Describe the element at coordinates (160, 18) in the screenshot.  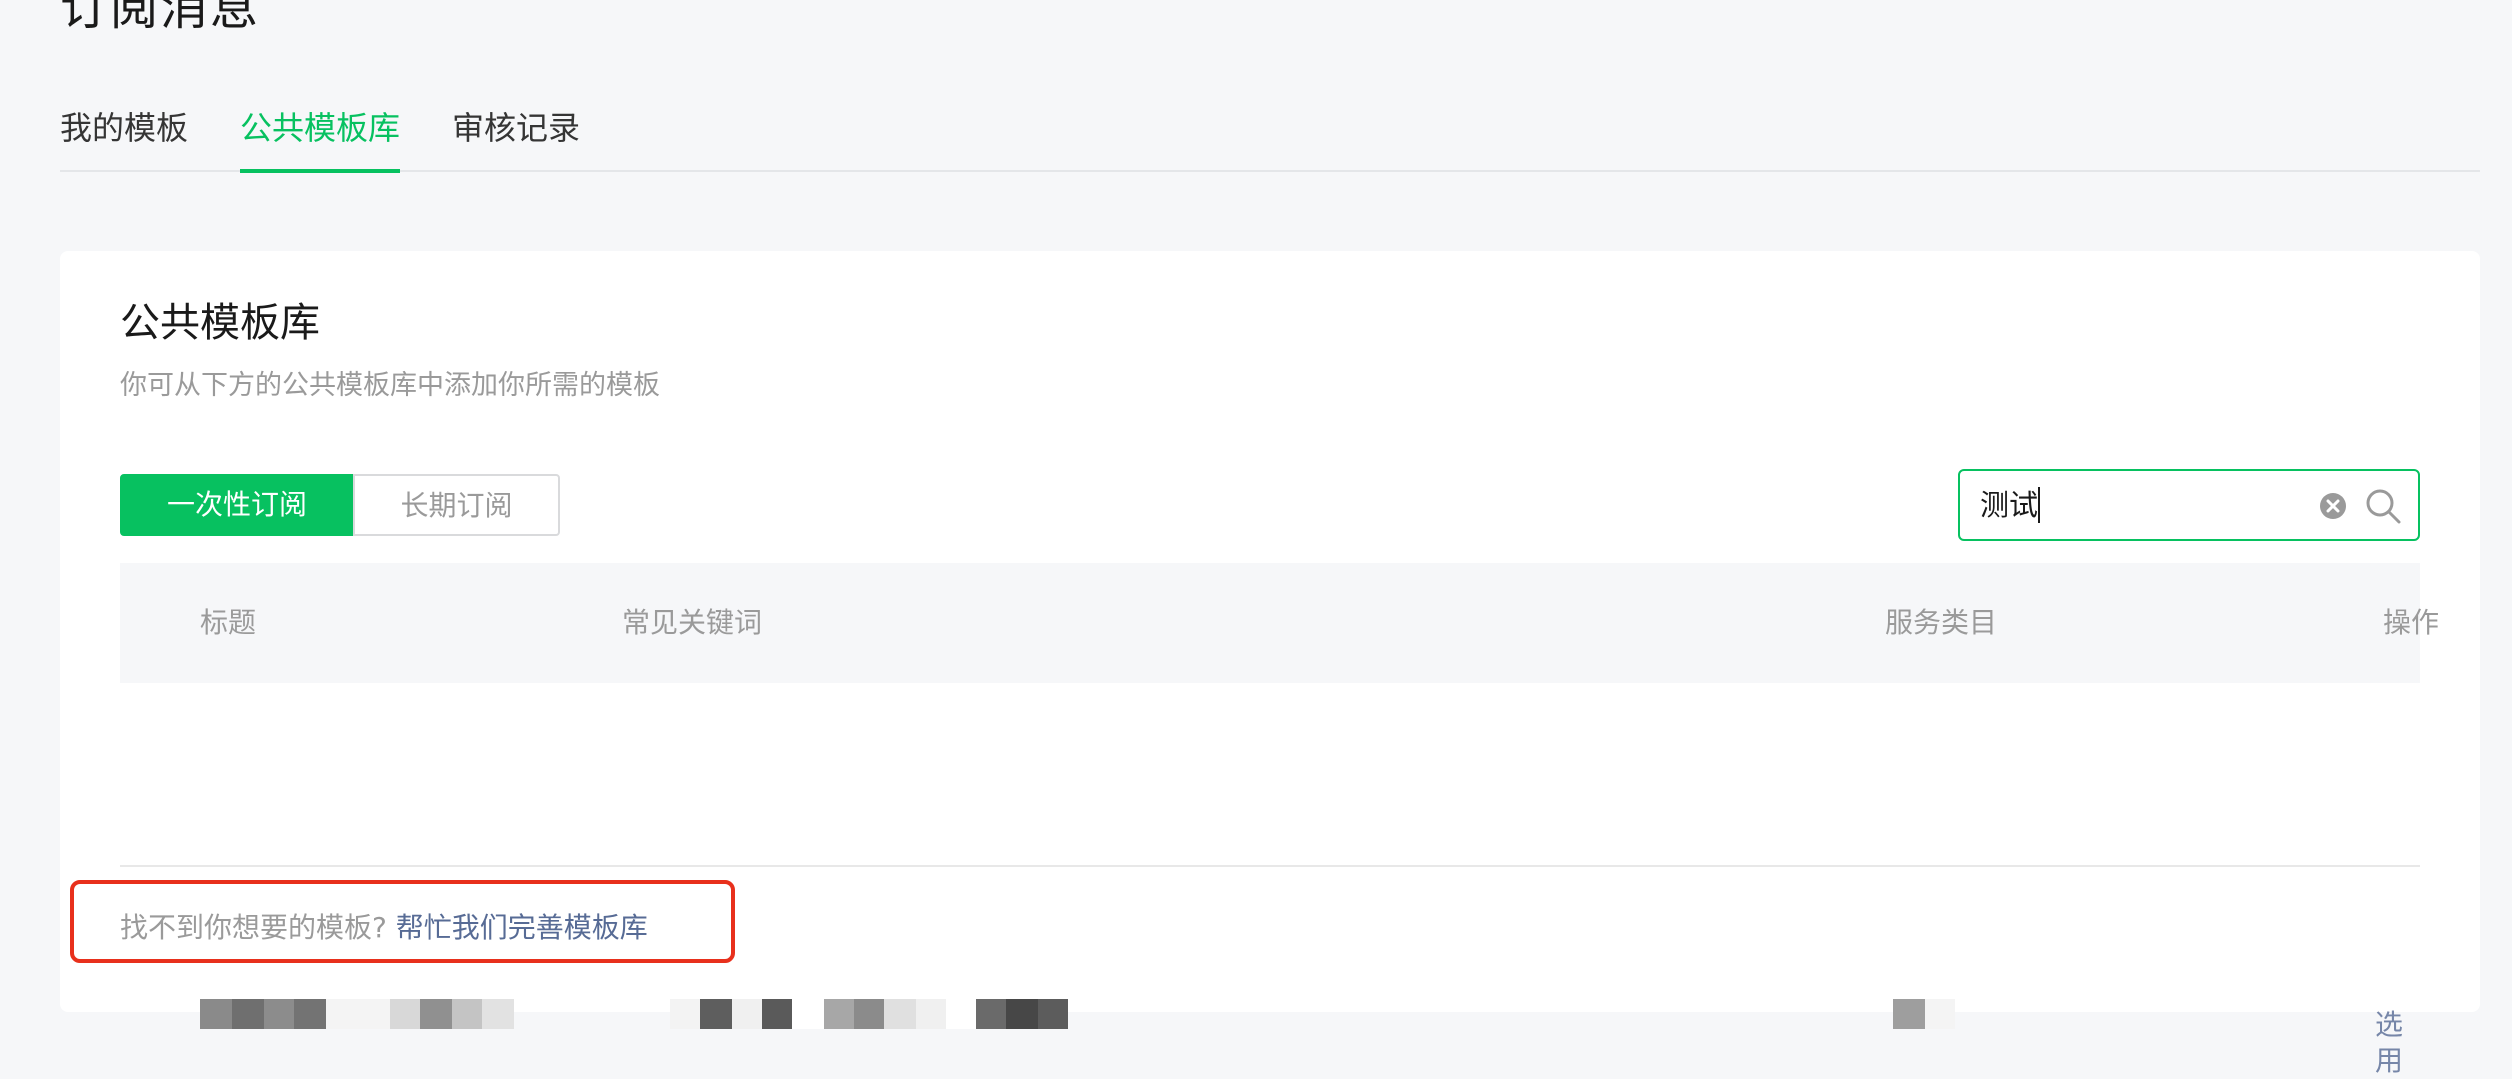
I see `page-title: 订阅消息` at that location.